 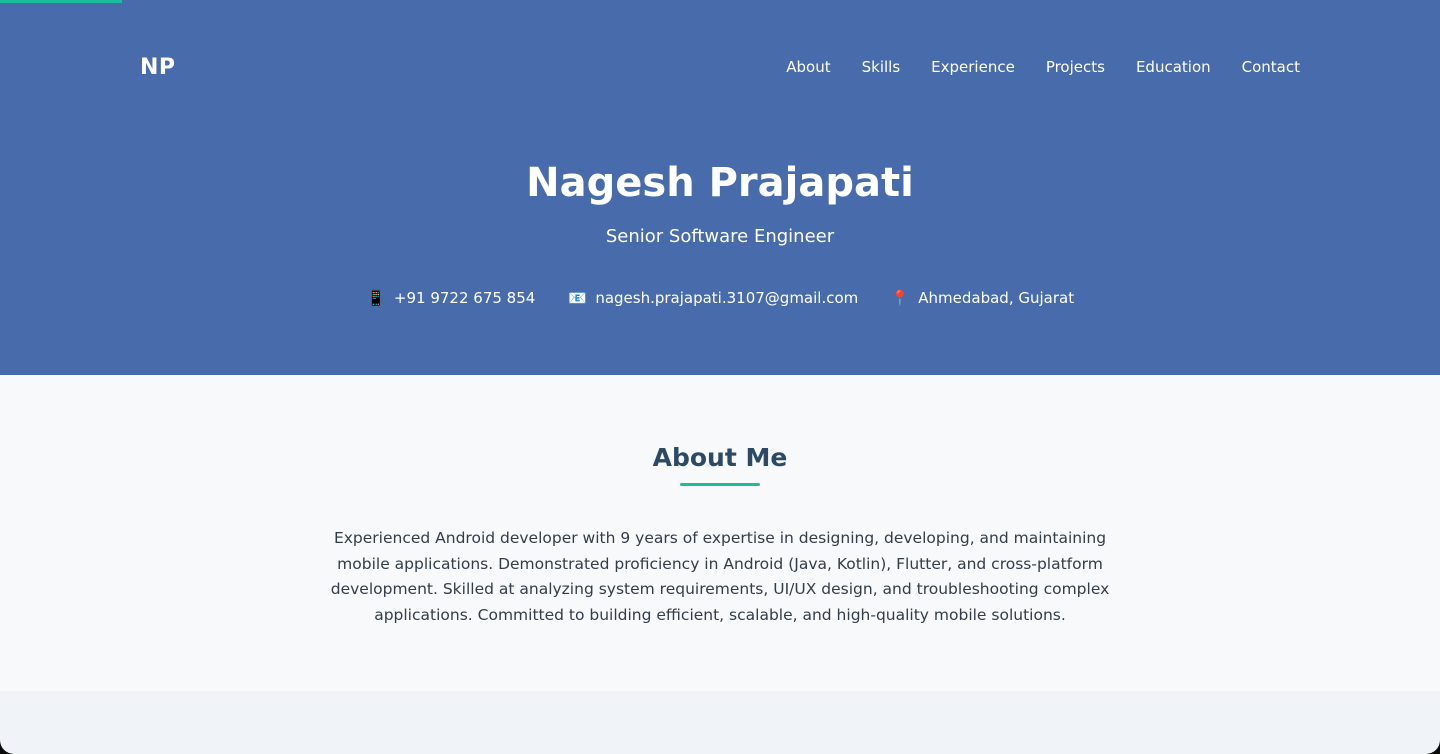 What do you see at coordinates (1075, 67) in the screenshot?
I see `nav-link-projects: Projects` at bounding box center [1075, 67].